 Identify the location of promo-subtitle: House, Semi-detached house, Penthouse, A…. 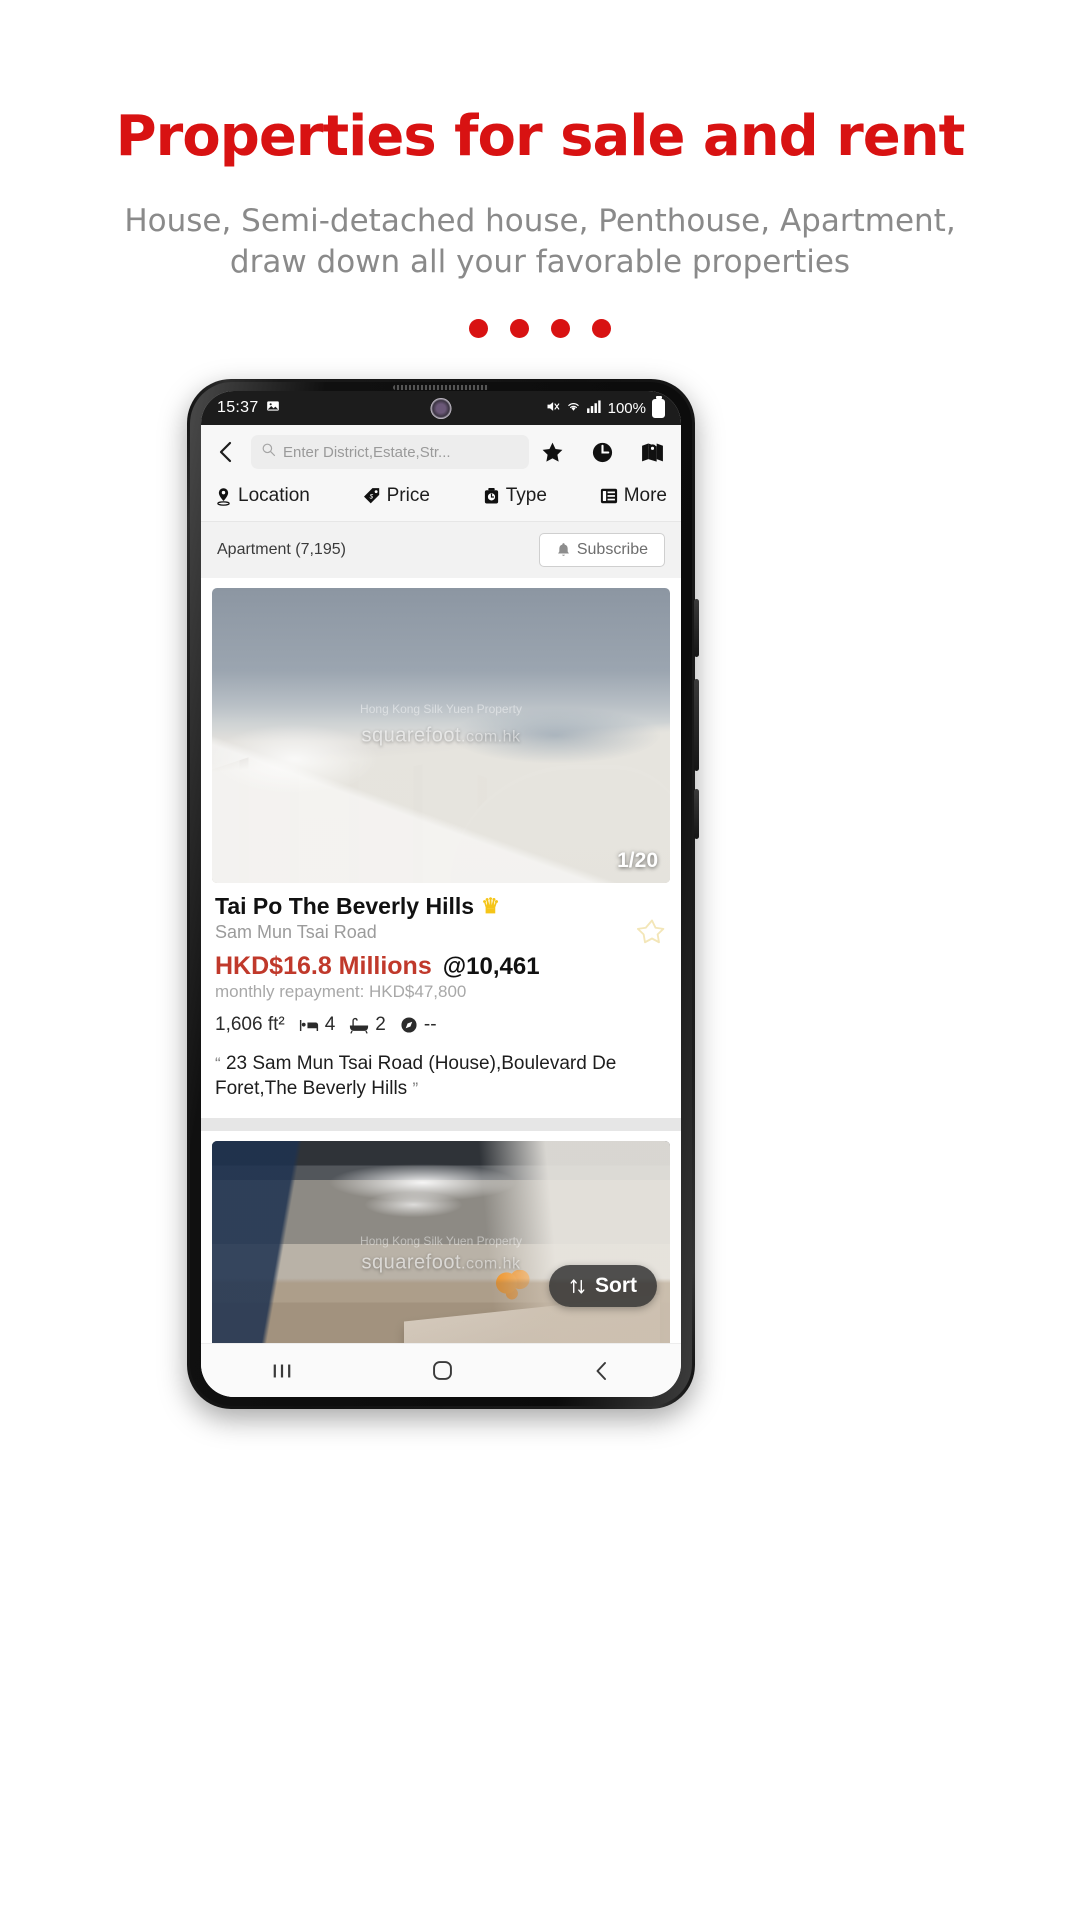
(540, 242).